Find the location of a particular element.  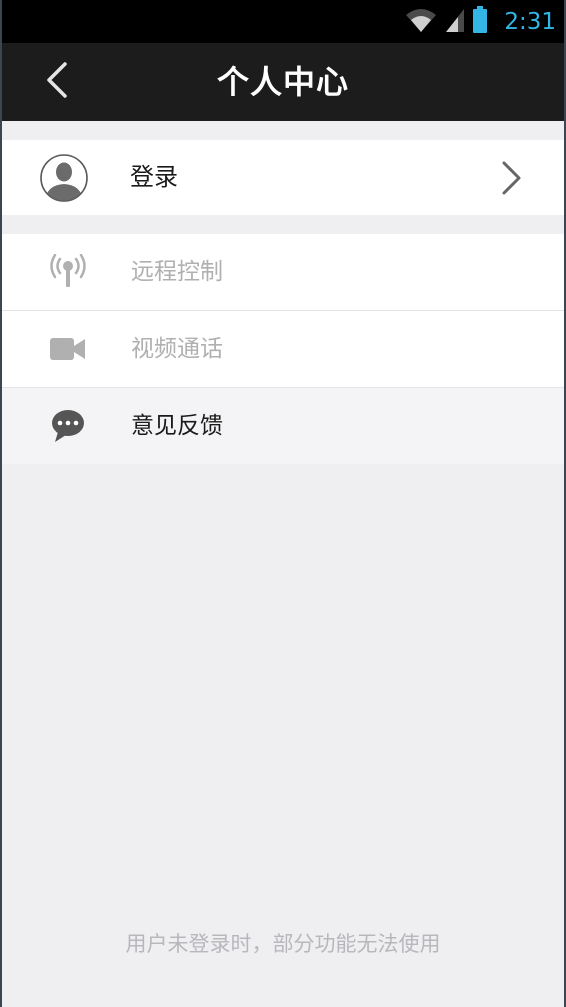

antenna-icon is located at coordinates (68, 272).